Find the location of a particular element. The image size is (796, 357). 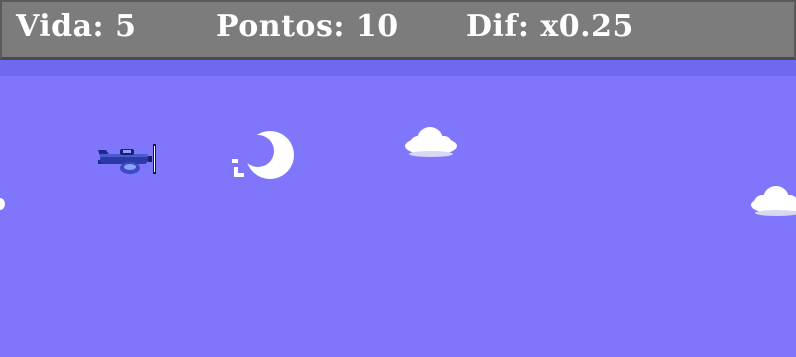

score-value: 10 is located at coordinates (377, 26).